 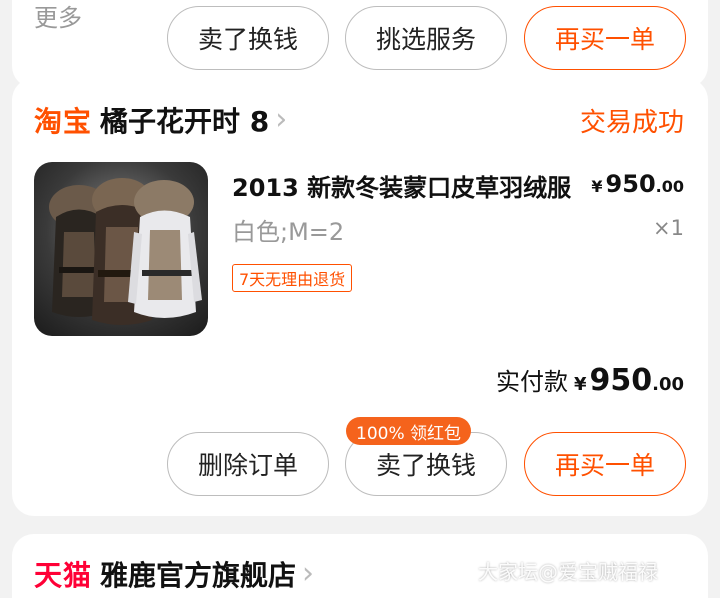 What do you see at coordinates (402, 185) in the screenshot?
I see `product-title: 2013 新款冬装蒙口皮草羽绒服` at bounding box center [402, 185].